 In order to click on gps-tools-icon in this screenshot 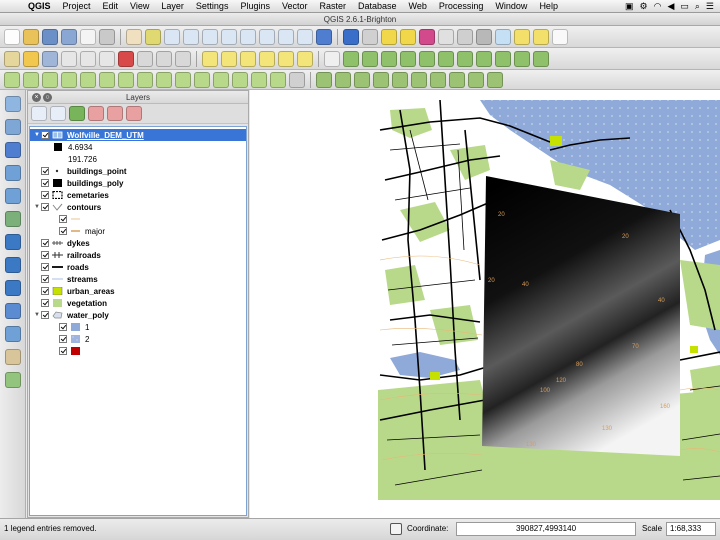, I will do `click(381, 79)`.